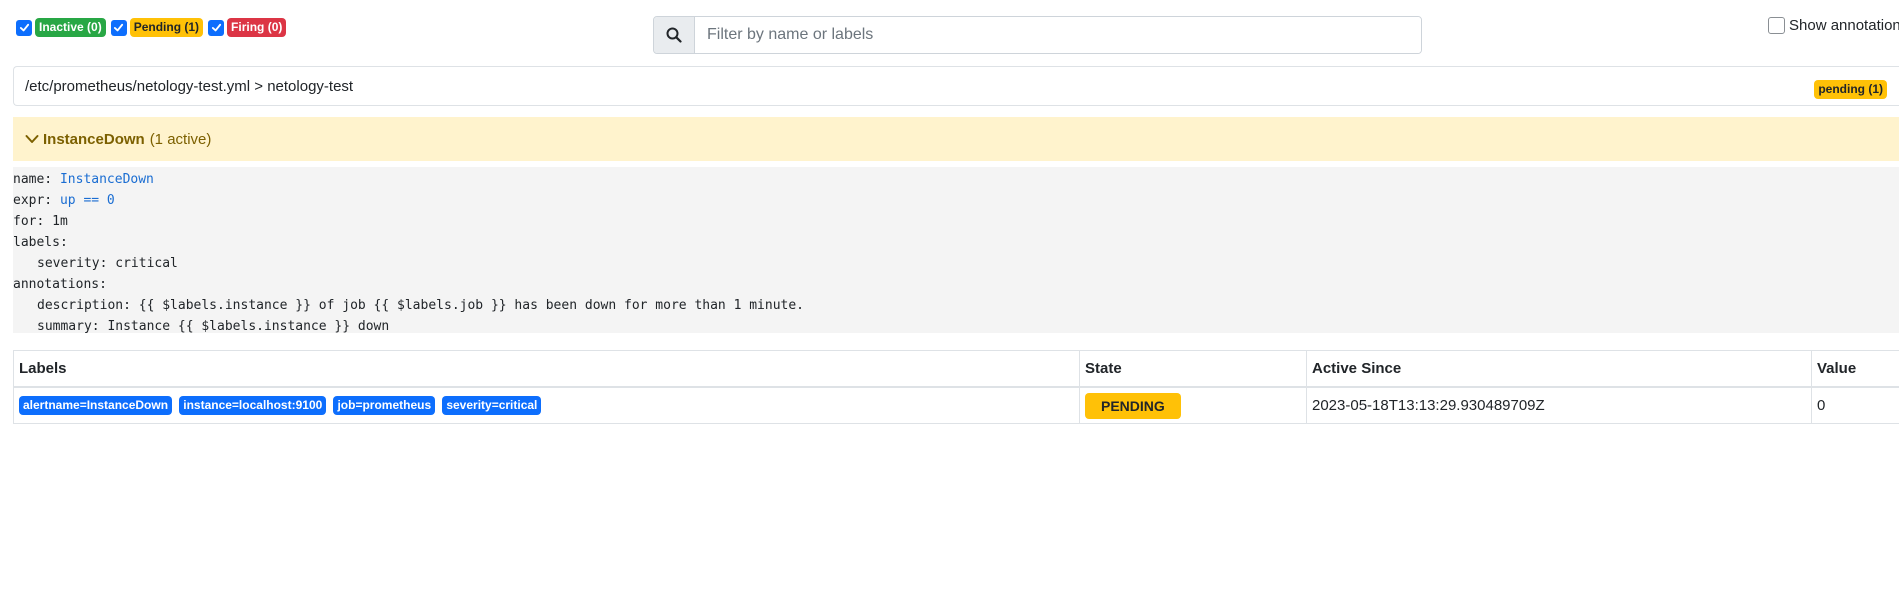 The height and width of the screenshot is (599, 1899). I want to click on state-filters: Inactive (0) Pending (1) Firing (0), so click(153, 27).